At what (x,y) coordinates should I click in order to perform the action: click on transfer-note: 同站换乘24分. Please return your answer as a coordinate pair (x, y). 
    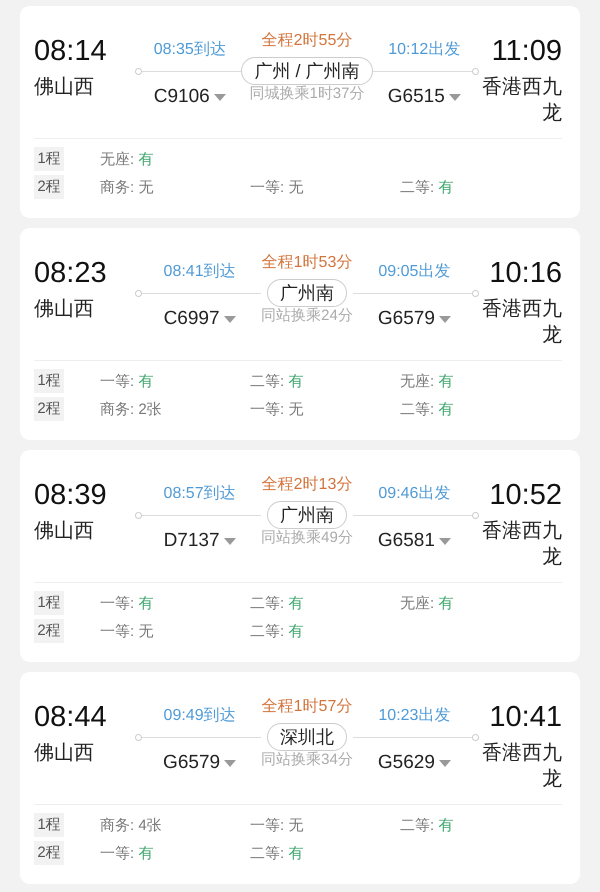
    Looking at the image, I should click on (307, 315).